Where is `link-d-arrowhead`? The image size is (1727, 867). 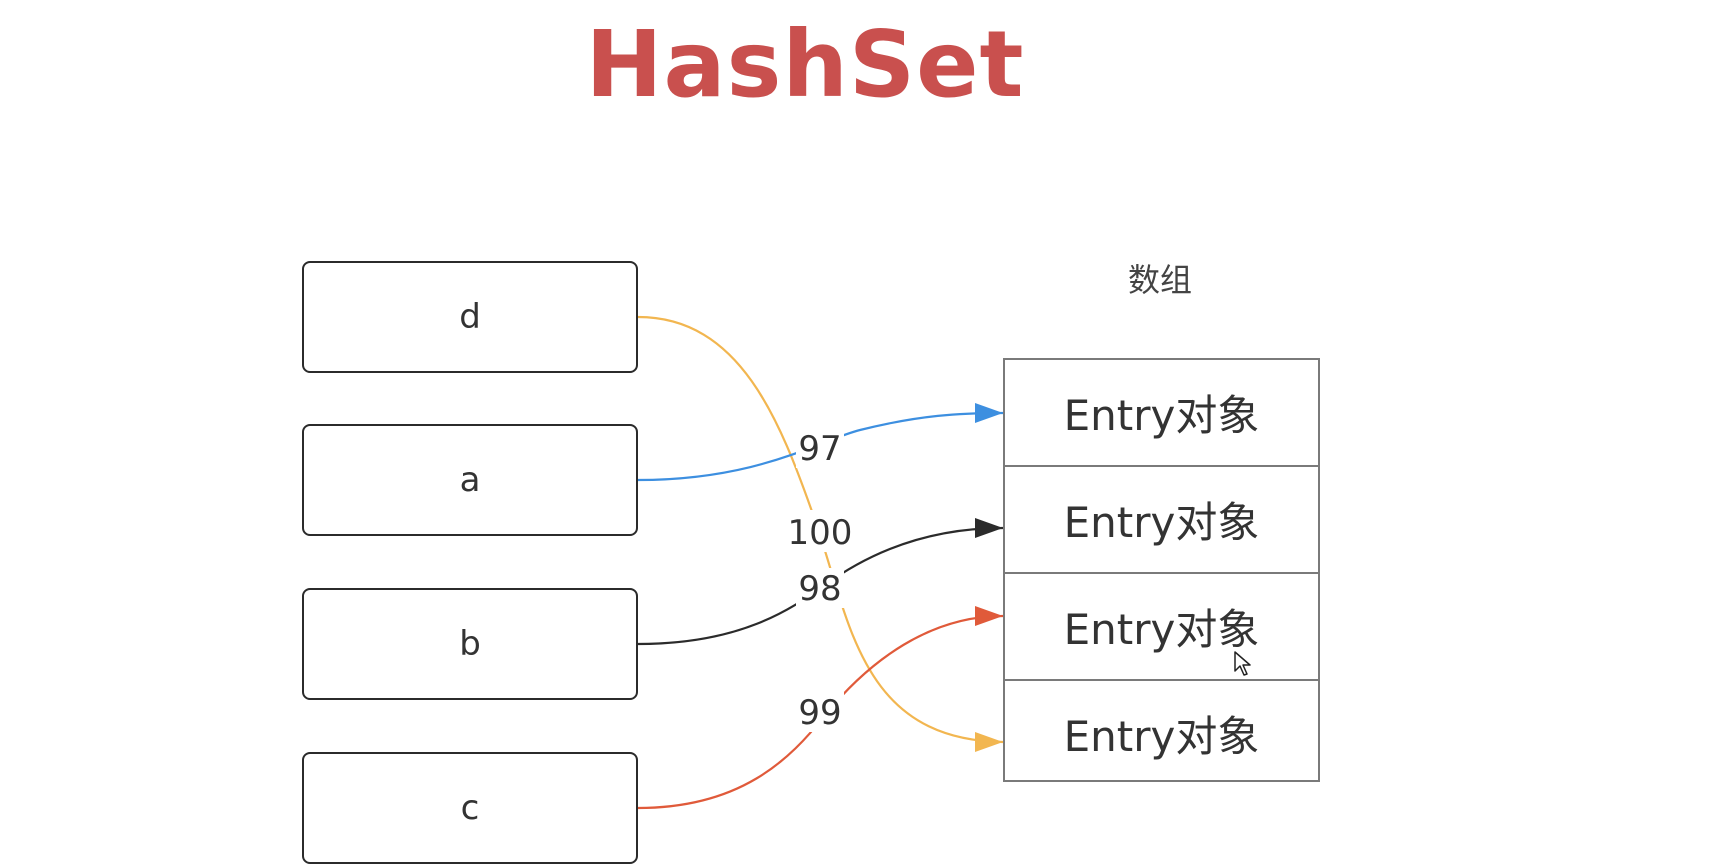 link-d-arrowhead is located at coordinates (989, 742).